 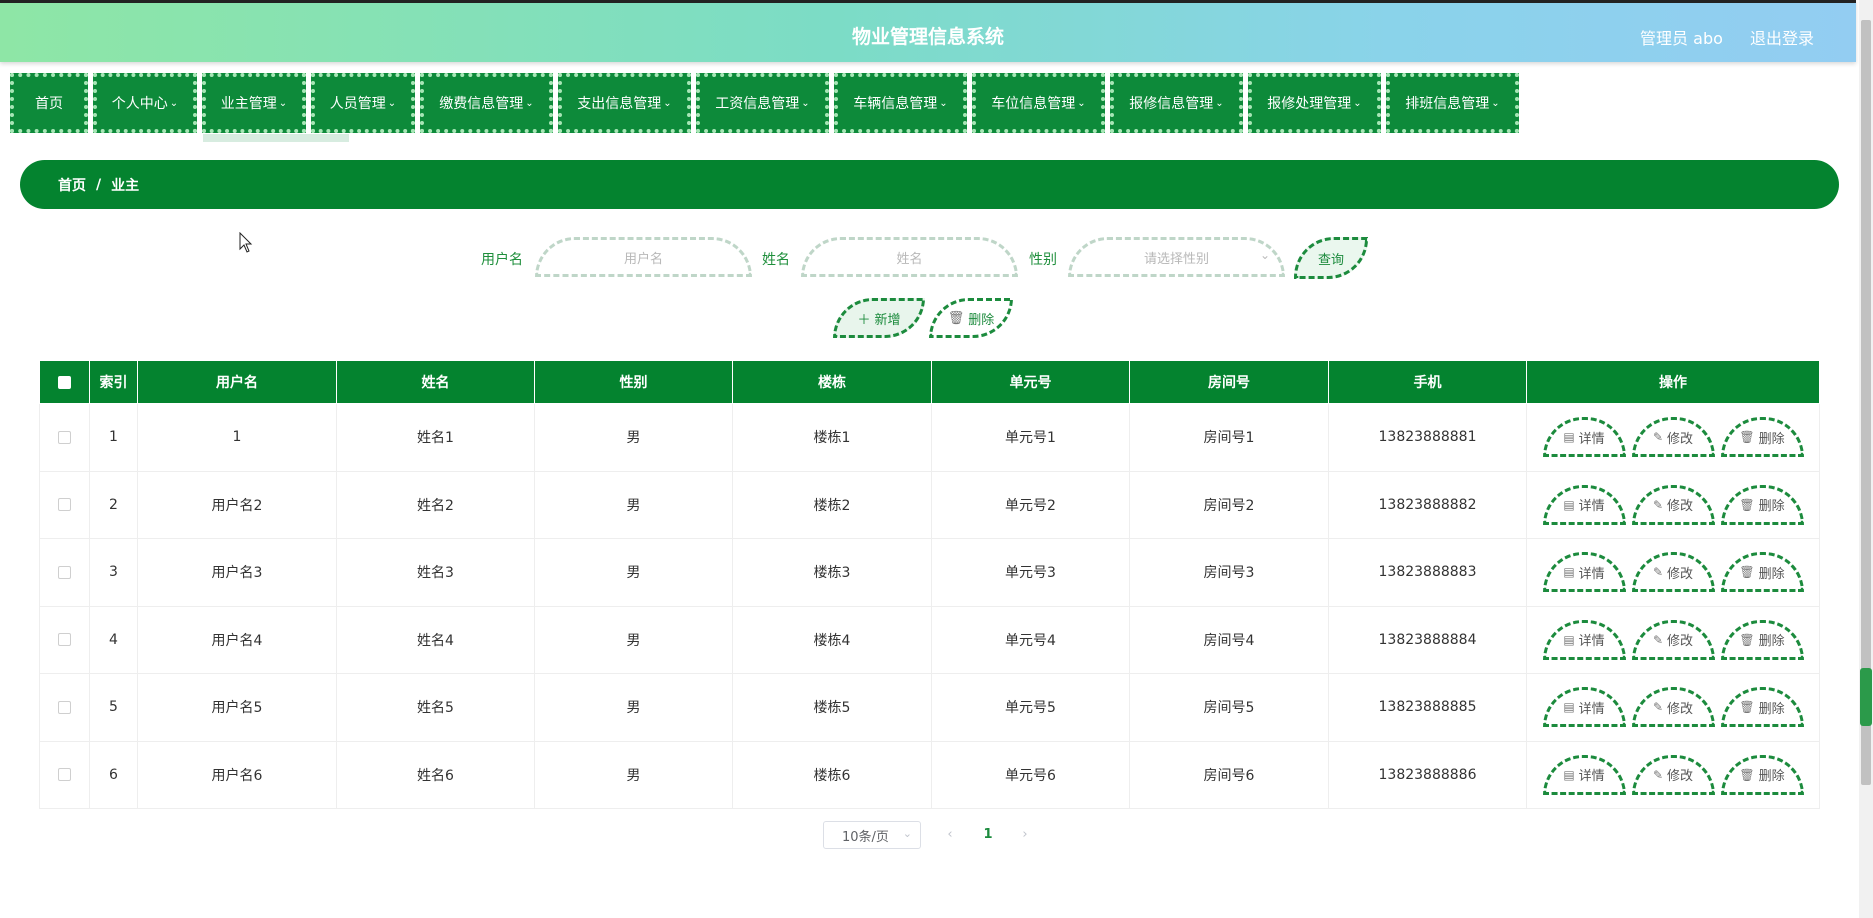 What do you see at coordinates (895, 104) in the screenshot?
I see `nav-item-label: 车辆信息管理` at bounding box center [895, 104].